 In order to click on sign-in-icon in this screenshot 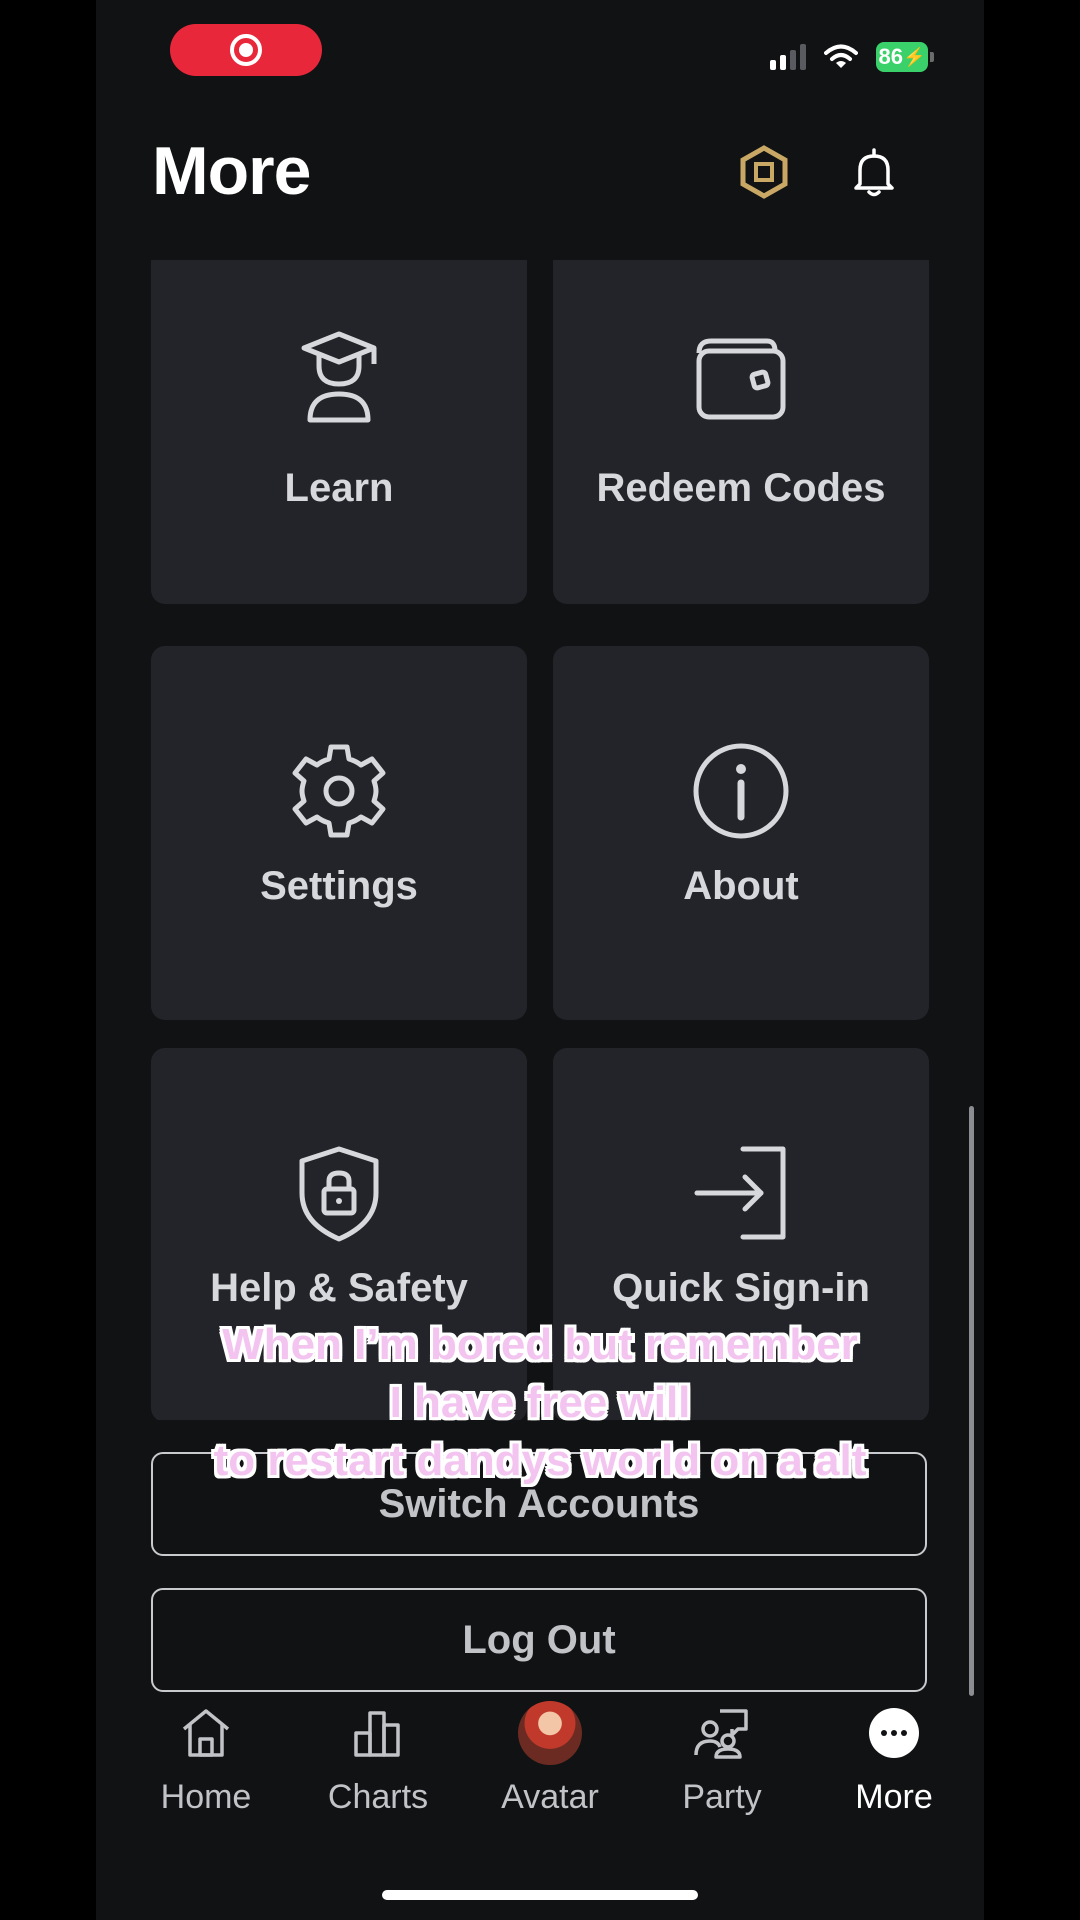, I will do `click(741, 1193)`.